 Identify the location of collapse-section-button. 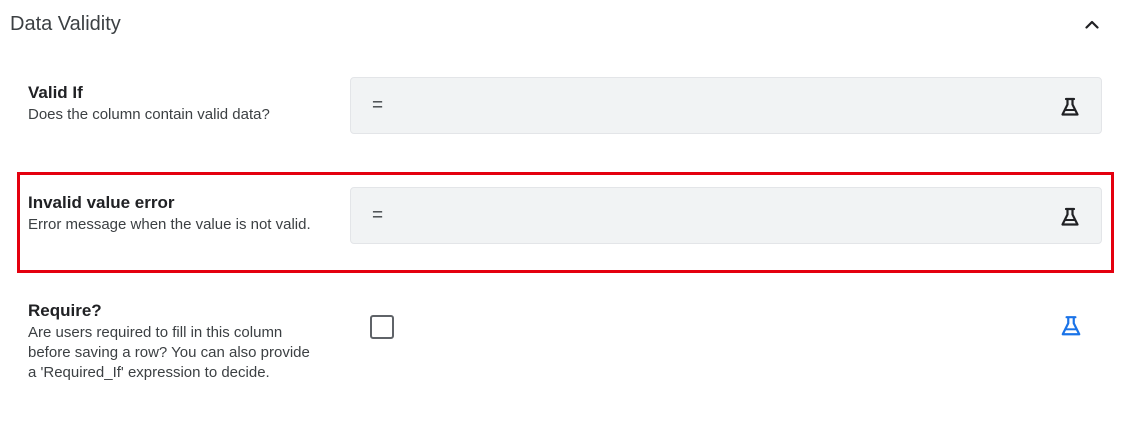
(1092, 24).